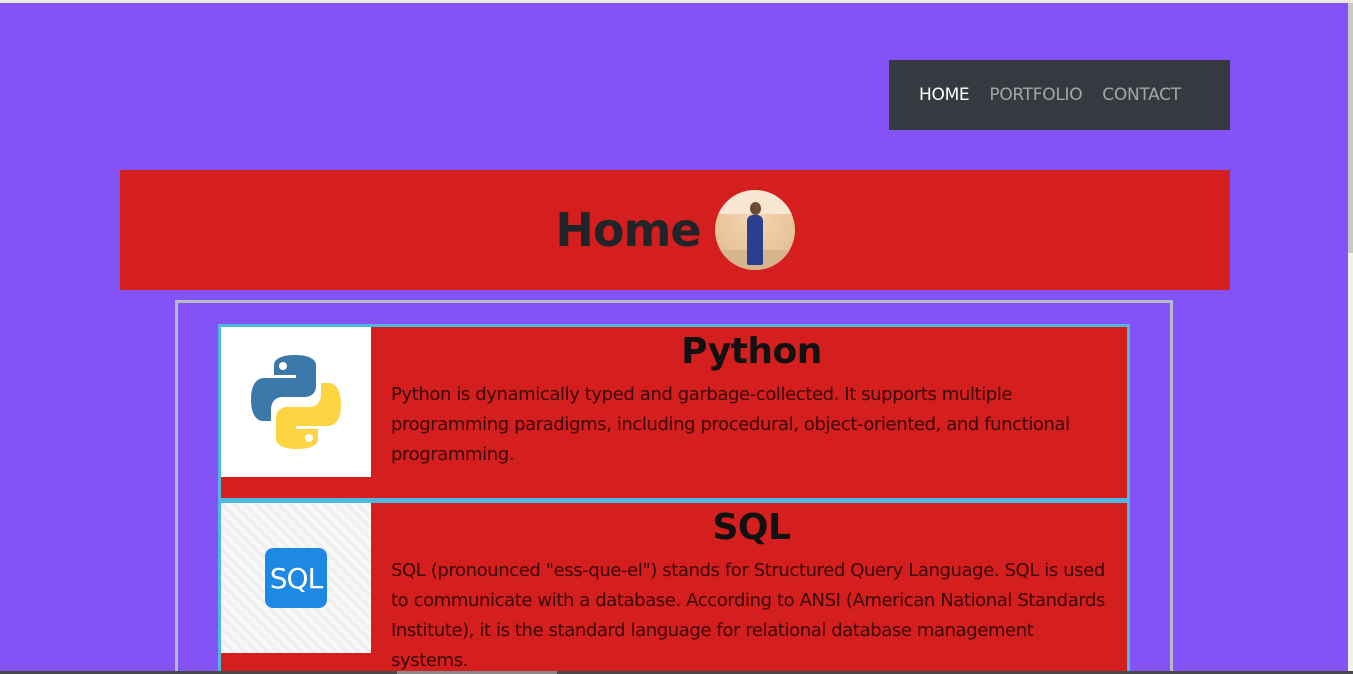 The image size is (1353, 674). Describe the element at coordinates (628, 230) in the screenshot. I see `page-title: Home` at that location.